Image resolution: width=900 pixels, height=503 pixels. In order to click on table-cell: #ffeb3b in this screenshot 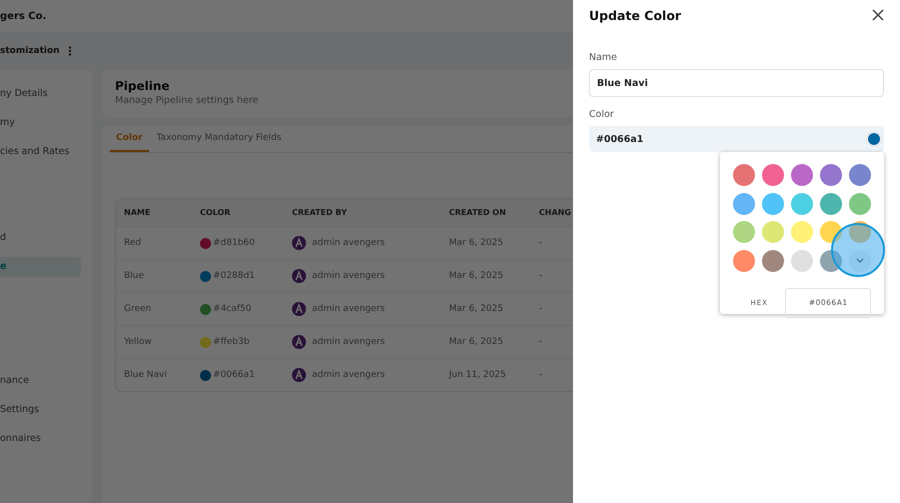, I will do `click(231, 342)`.